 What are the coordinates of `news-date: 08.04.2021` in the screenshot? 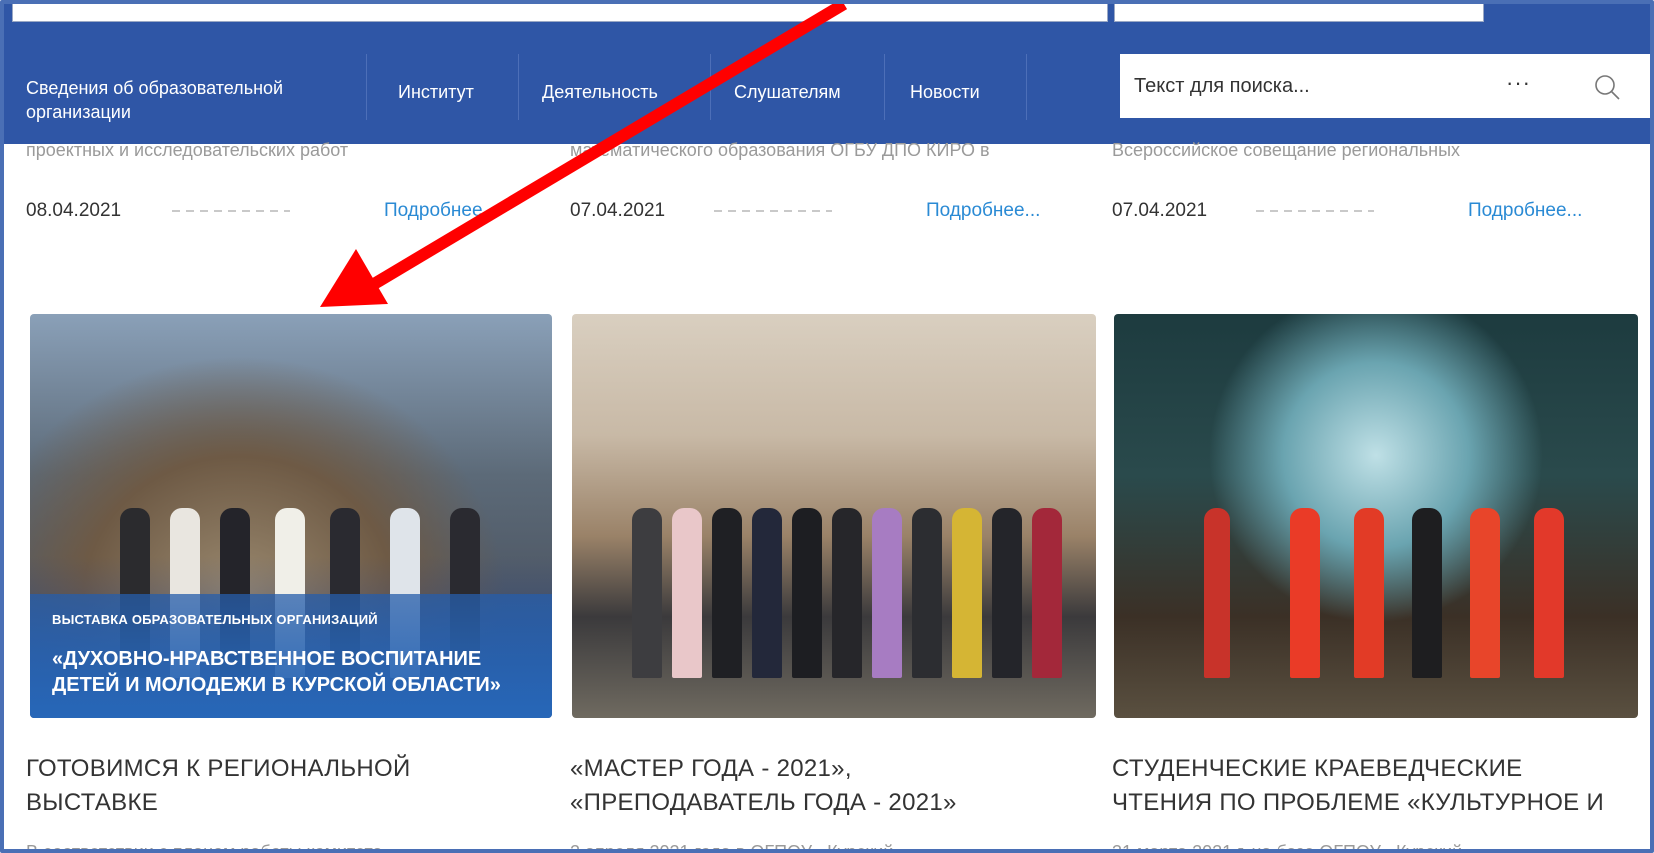 It's located at (74, 210).